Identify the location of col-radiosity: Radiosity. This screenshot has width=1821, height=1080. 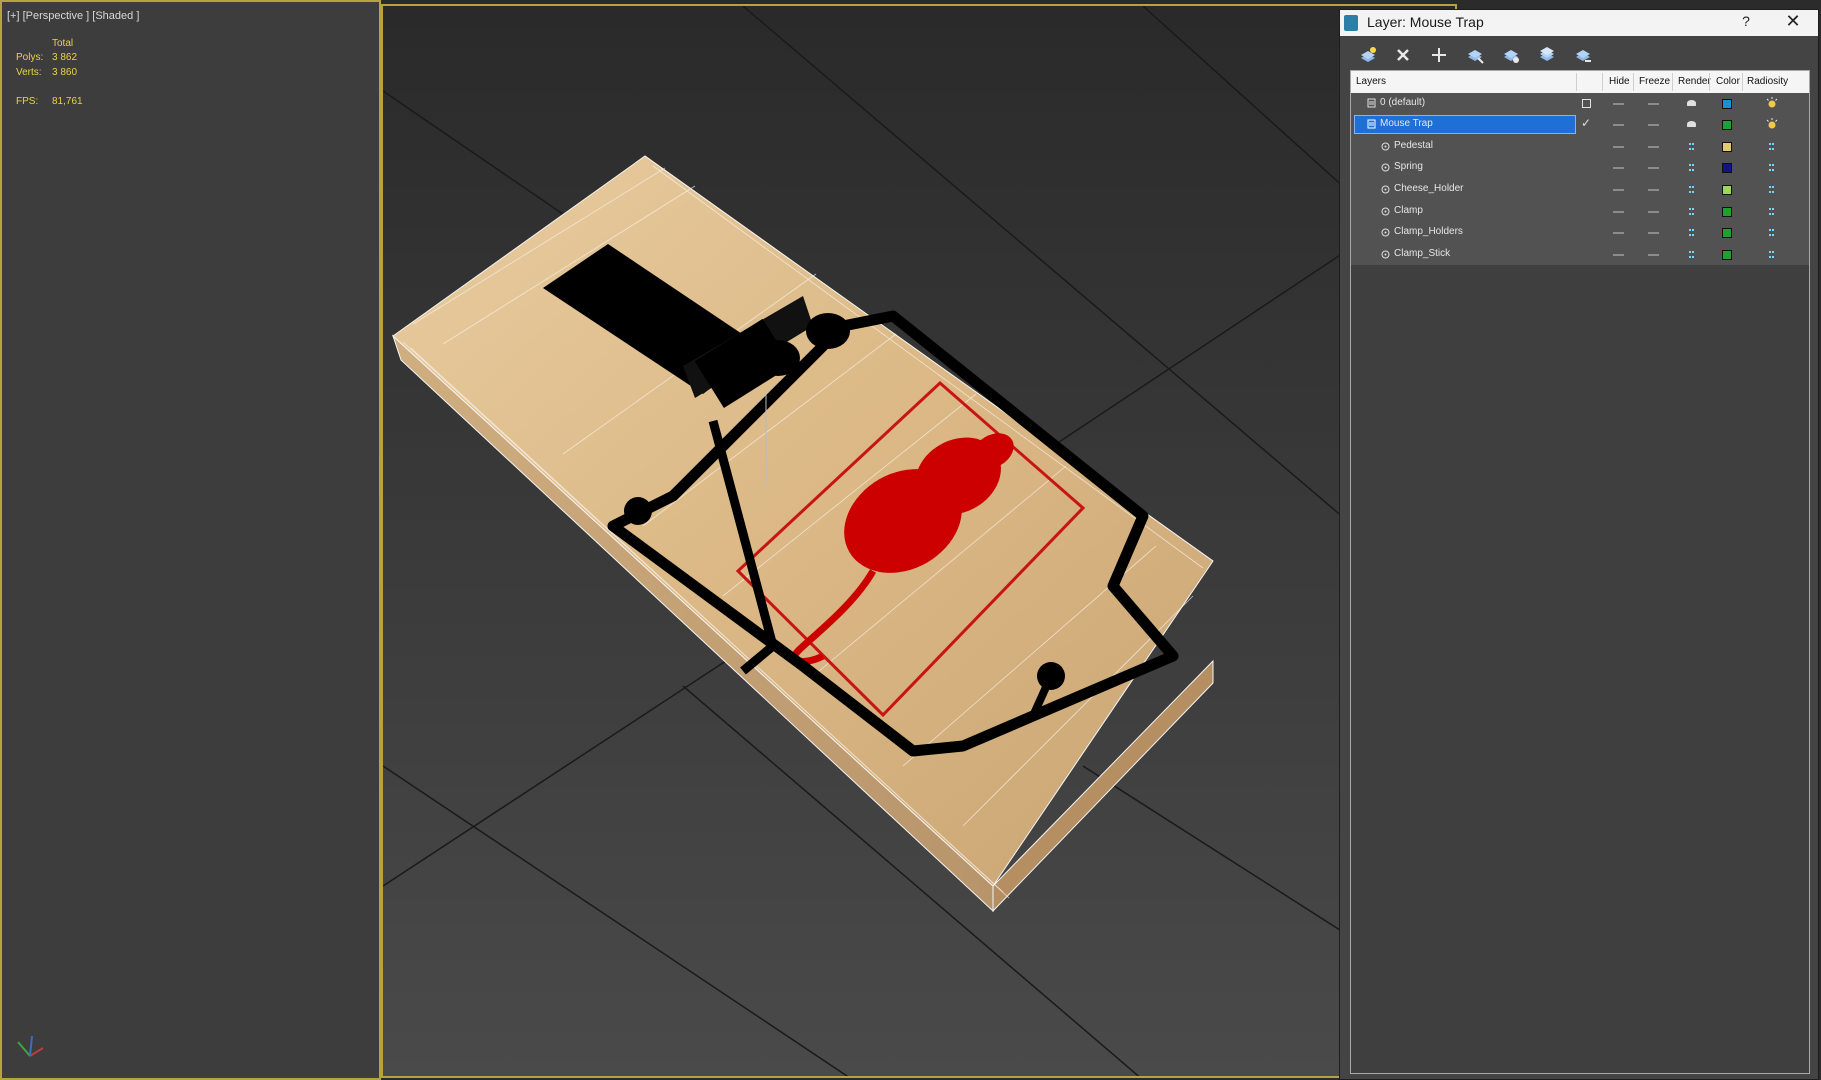
(1767, 81).